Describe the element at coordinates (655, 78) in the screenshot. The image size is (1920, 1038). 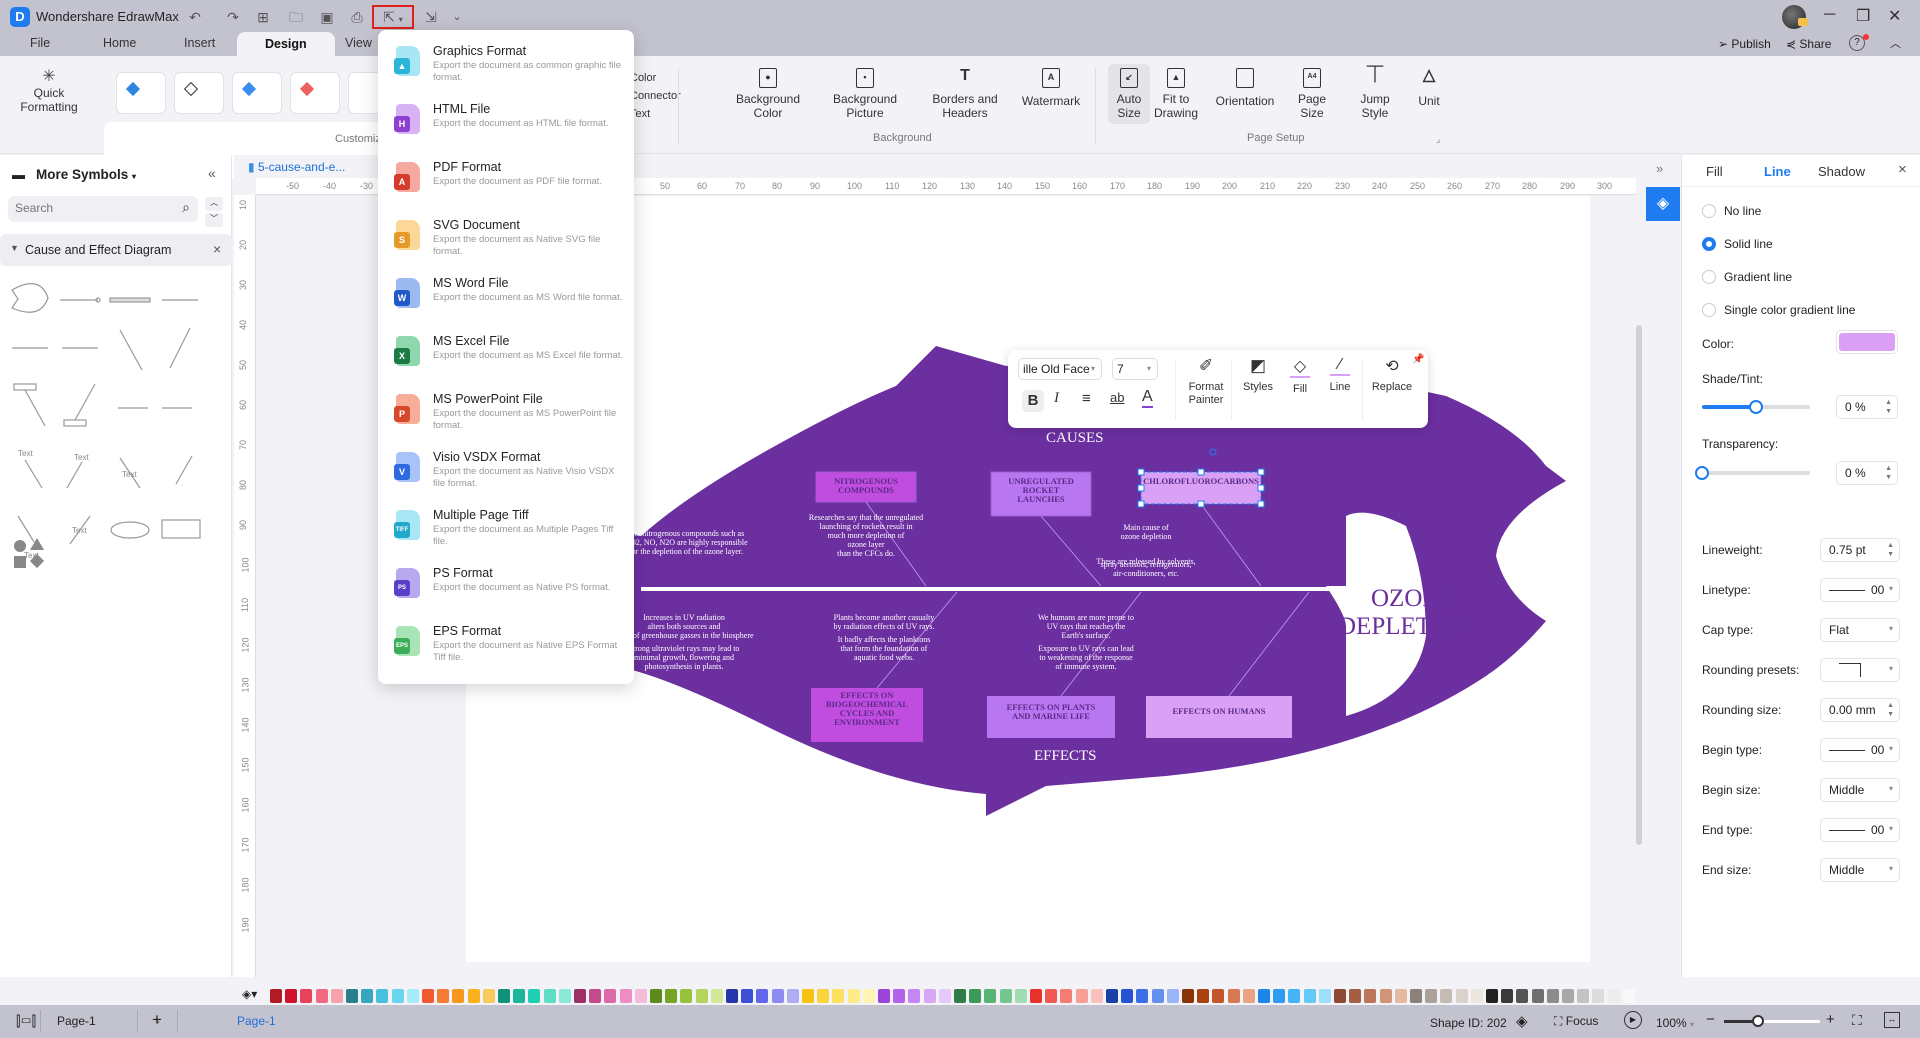
I see `color-dropdown: Color` at that location.